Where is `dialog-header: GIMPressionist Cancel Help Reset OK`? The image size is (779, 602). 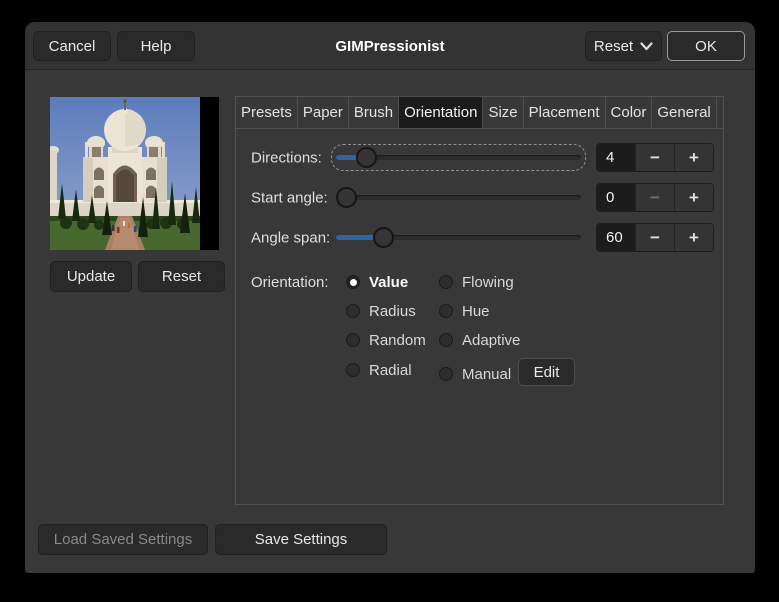
dialog-header: GIMPressionist Cancel Help Reset OK is located at coordinates (390, 46).